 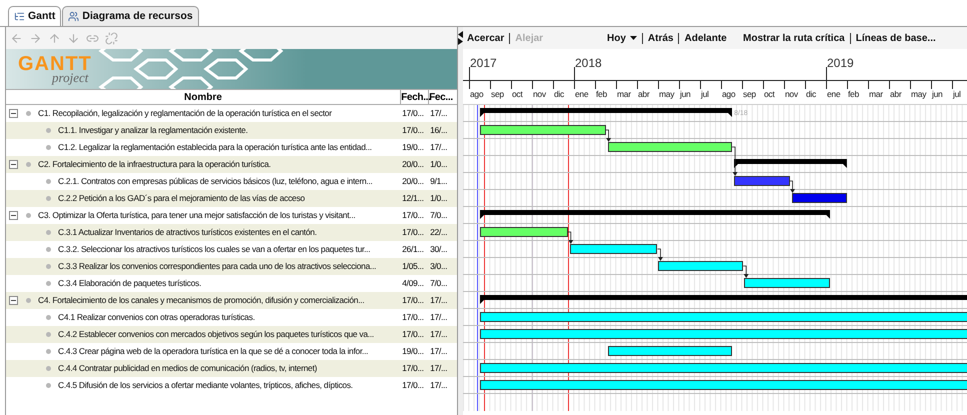 I want to click on task-name: C1. Recopilación, legalización y reglamentación de la operación turística en el sector, so click(x=185, y=113).